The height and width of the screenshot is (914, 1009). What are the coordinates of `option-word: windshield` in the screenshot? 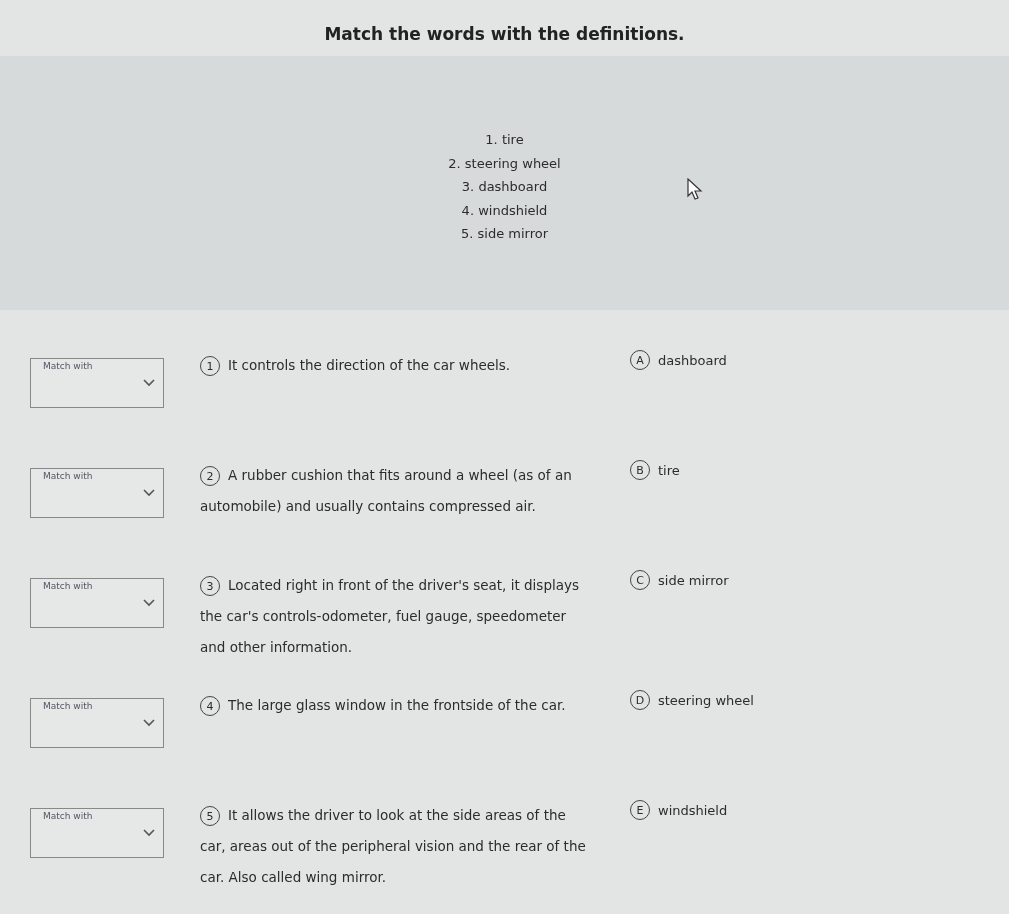 It's located at (693, 810).